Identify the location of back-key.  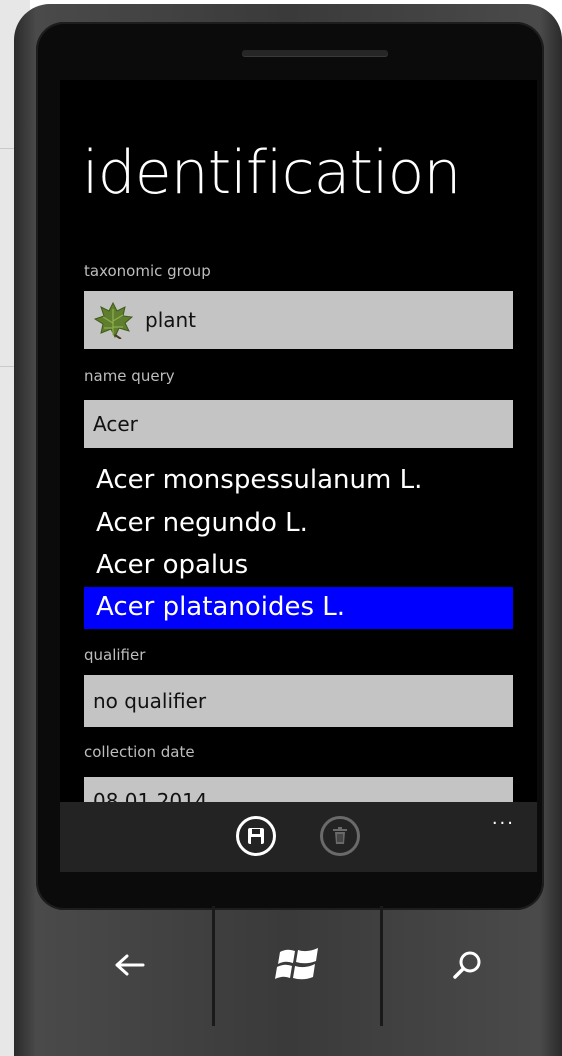
(130, 965).